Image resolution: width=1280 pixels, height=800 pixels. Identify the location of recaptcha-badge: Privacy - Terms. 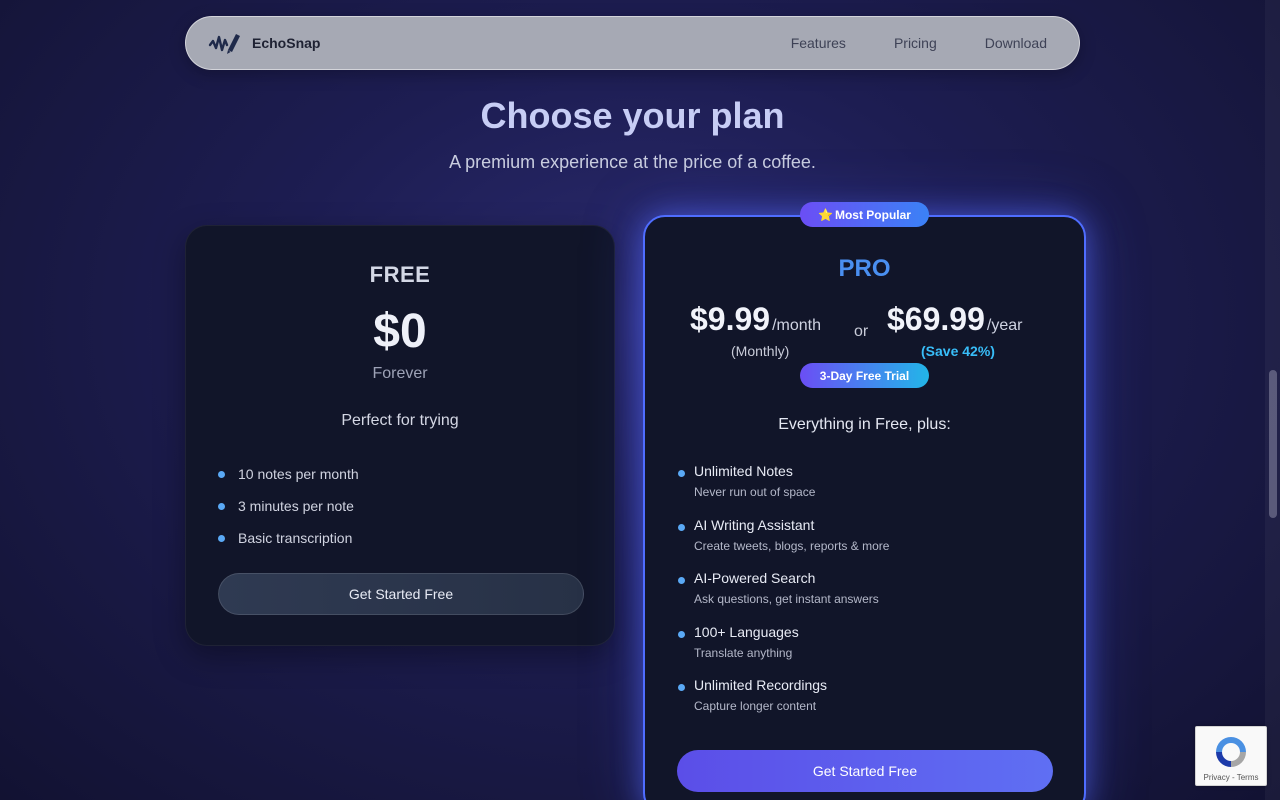
(1231, 756).